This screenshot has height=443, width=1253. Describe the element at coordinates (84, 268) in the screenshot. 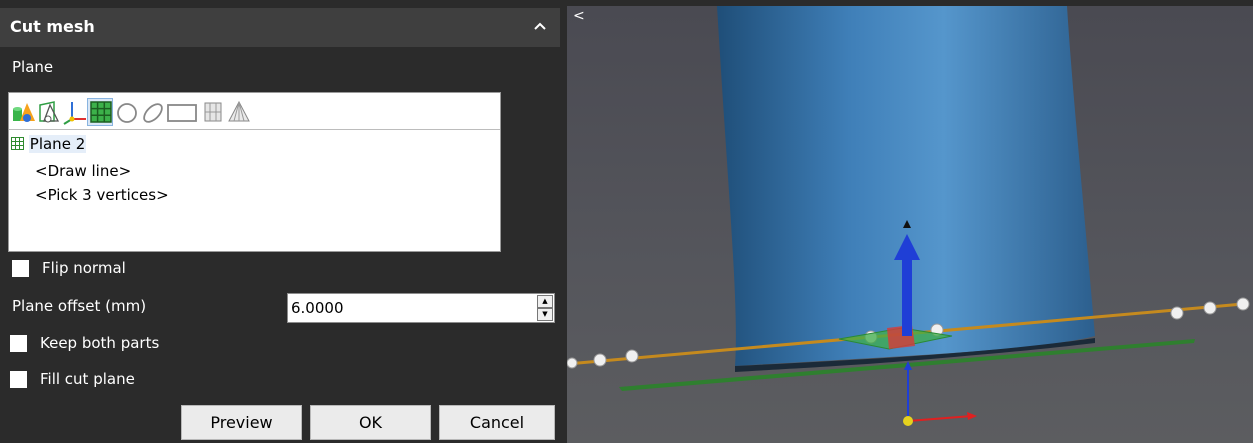

I see `flip-normal-label: Flip normal` at that location.